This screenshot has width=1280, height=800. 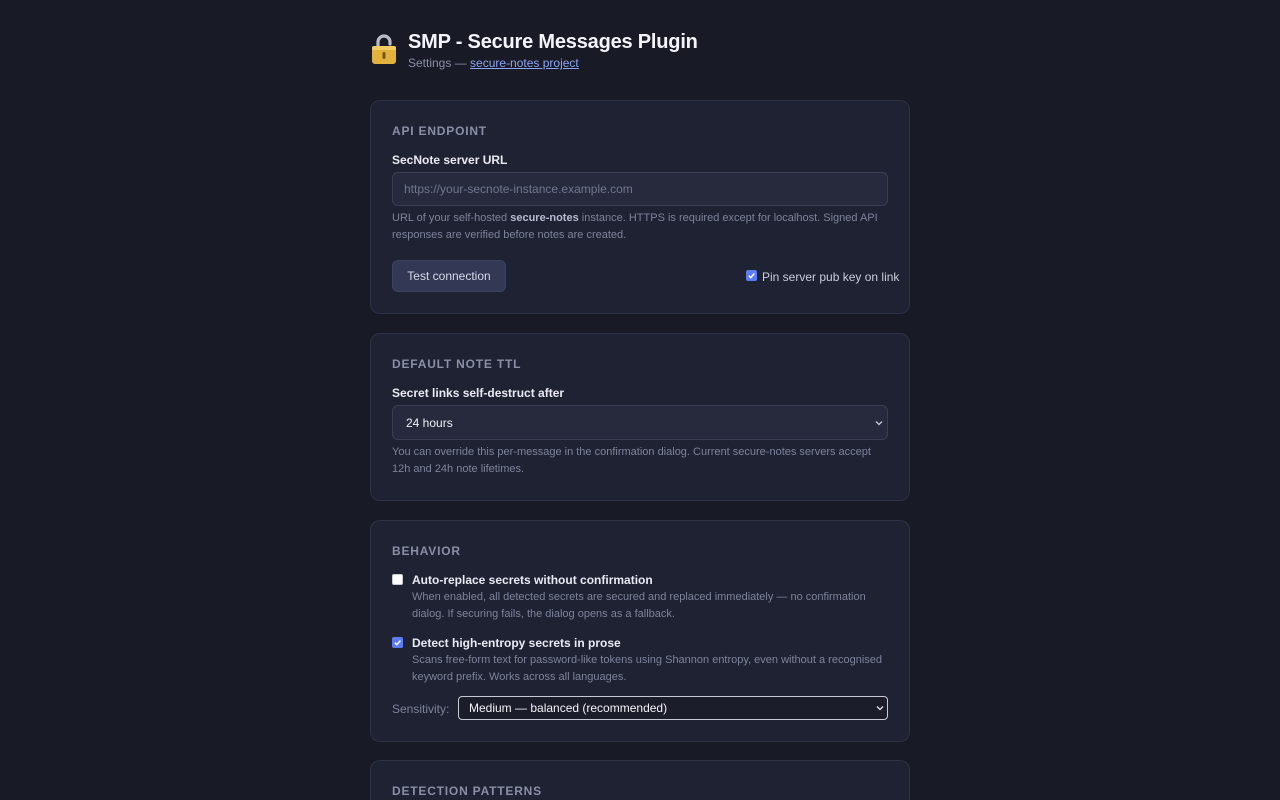 I want to click on detection-patterns-card: DETECTION PATTERNS, so click(x=640, y=780).